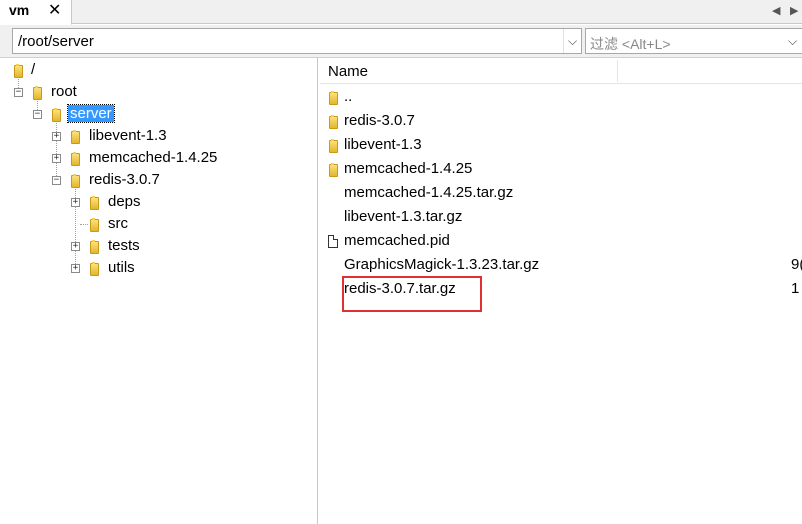 This screenshot has width=802, height=524. What do you see at coordinates (617, 71) in the screenshot?
I see `column-separator` at bounding box center [617, 71].